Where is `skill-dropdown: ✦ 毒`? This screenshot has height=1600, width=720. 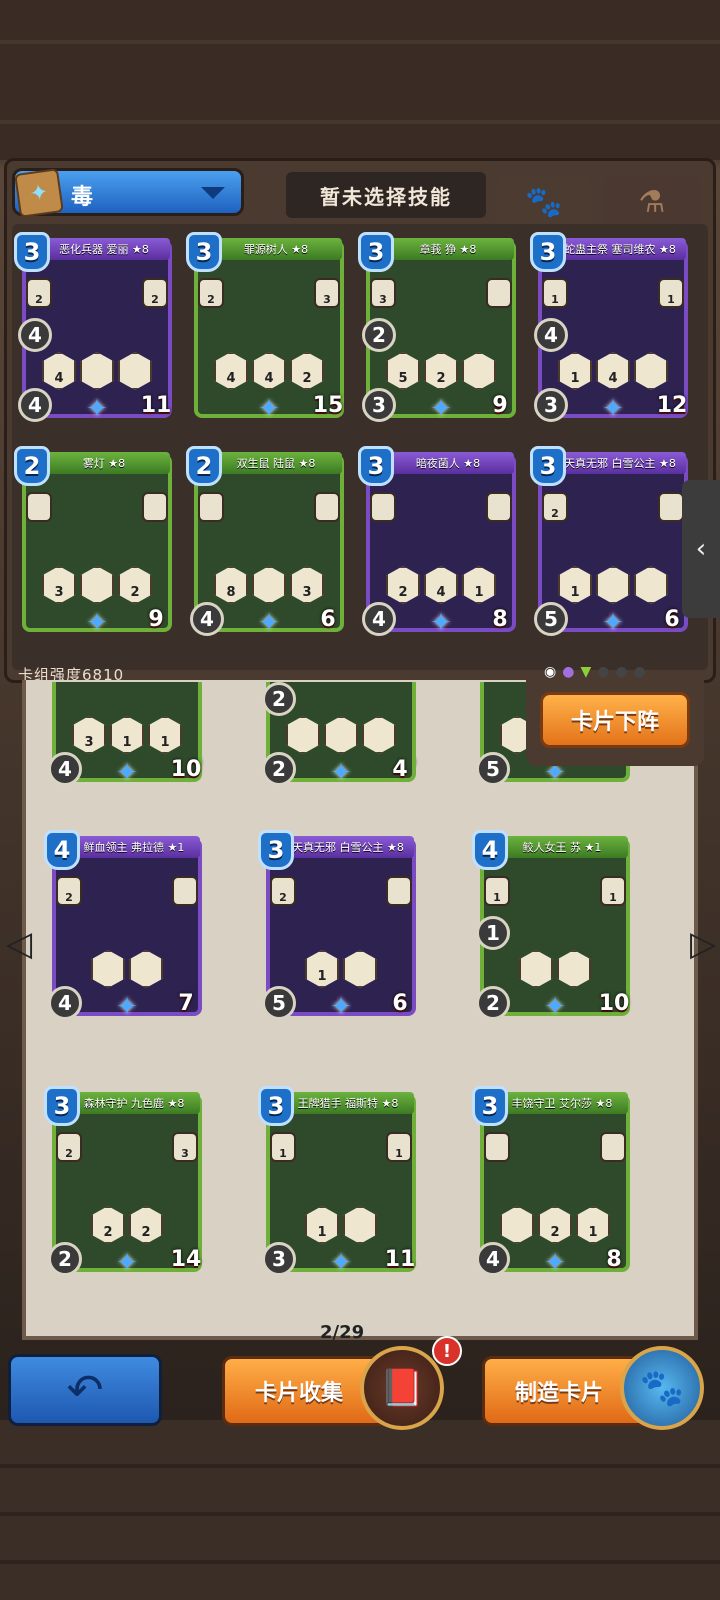
skill-dropdown: ✦ 毒 is located at coordinates (128, 193).